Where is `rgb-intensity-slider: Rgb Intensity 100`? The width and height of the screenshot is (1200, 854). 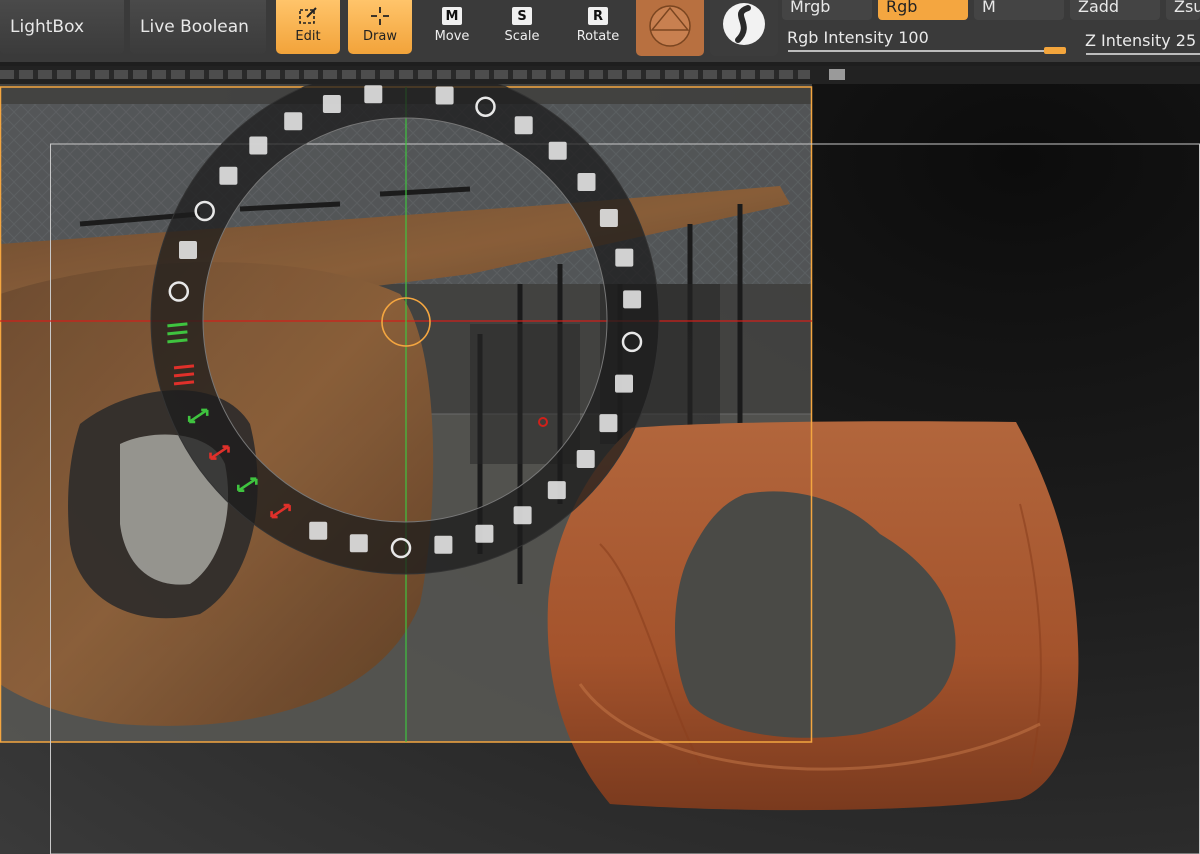 rgb-intensity-slider: Rgb Intensity 100 is located at coordinates (858, 37).